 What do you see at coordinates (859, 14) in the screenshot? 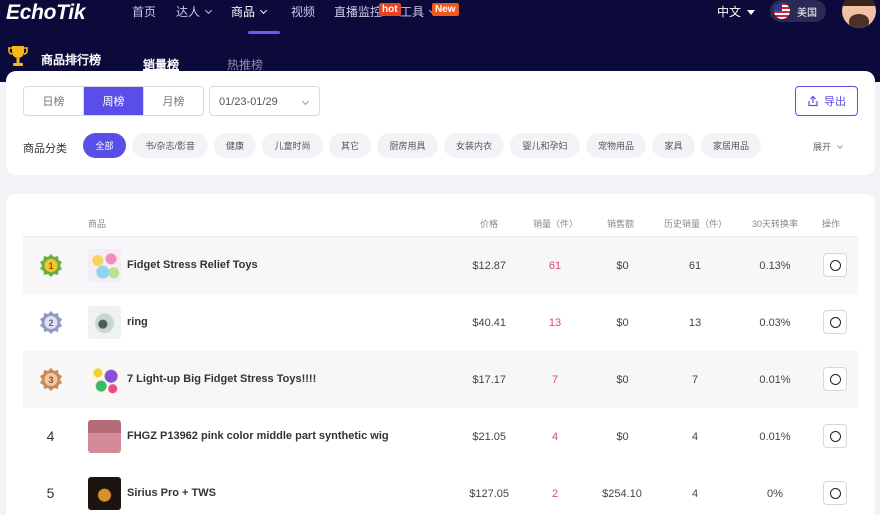
I see `avatar` at bounding box center [859, 14].